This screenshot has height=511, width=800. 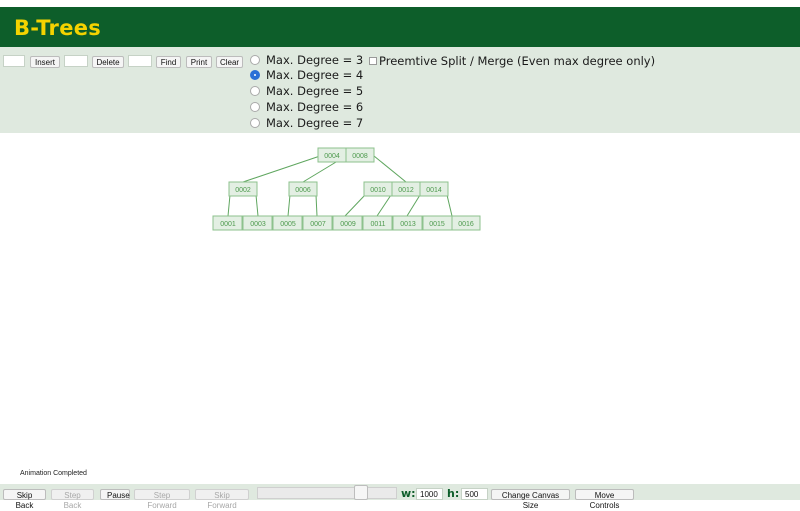 What do you see at coordinates (453, 493) in the screenshot?
I see `height-label: h:` at bounding box center [453, 493].